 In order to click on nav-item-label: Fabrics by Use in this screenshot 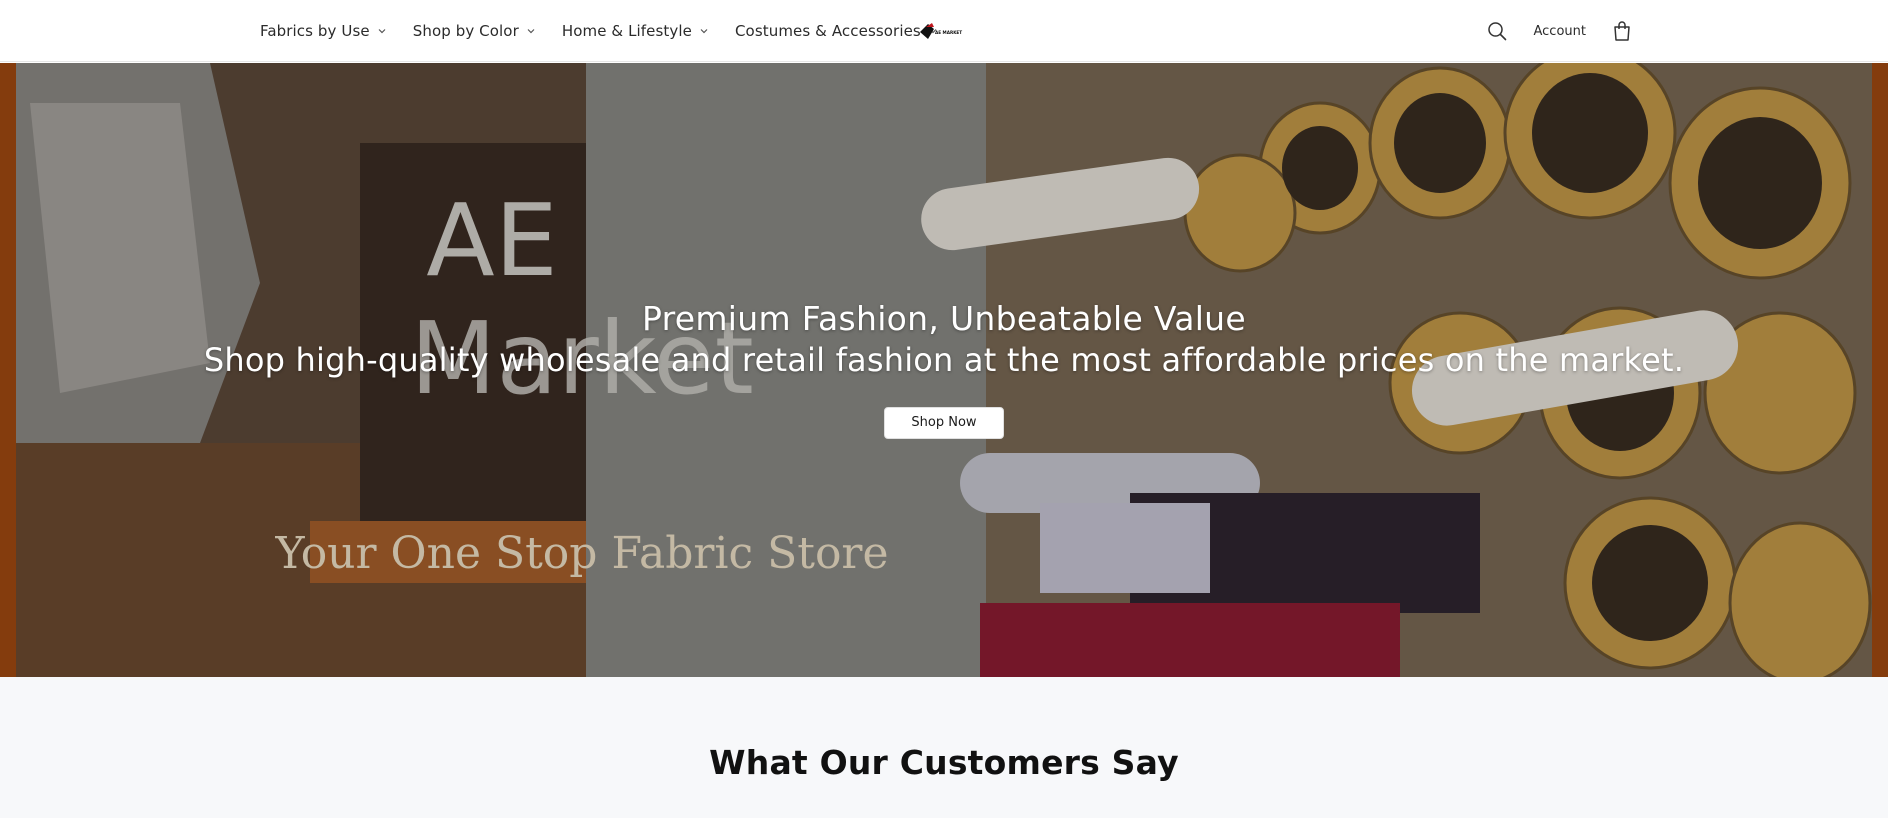, I will do `click(315, 31)`.